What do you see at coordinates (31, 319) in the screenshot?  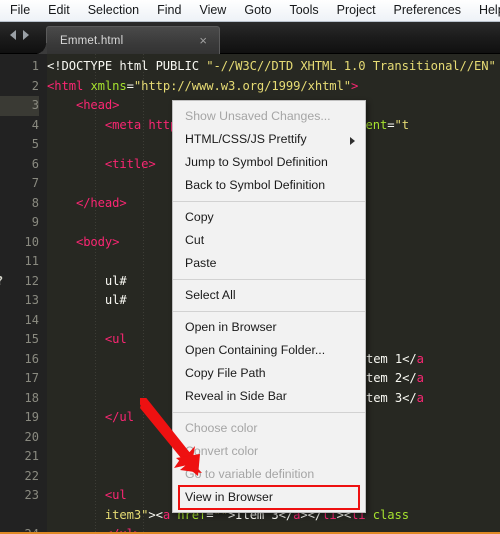 I see `line-number: 14` at bounding box center [31, 319].